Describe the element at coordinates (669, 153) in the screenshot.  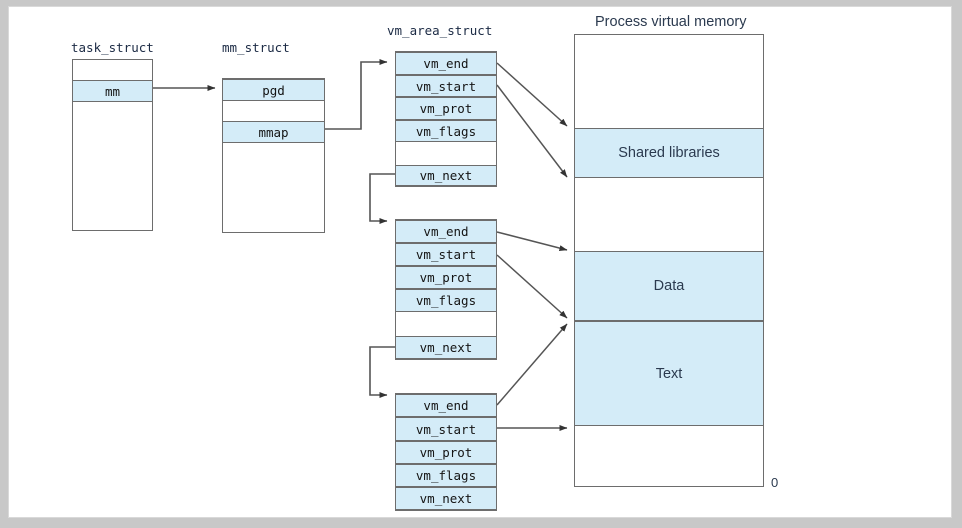
I see `memory-region-shared-libraries: Shared libraries` at that location.